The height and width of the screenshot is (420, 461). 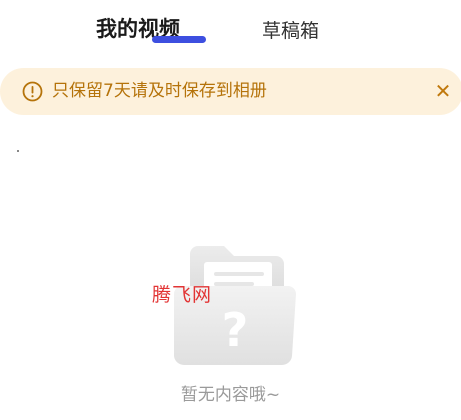 I want to click on folder-question-icon: ?, so click(x=235, y=306).